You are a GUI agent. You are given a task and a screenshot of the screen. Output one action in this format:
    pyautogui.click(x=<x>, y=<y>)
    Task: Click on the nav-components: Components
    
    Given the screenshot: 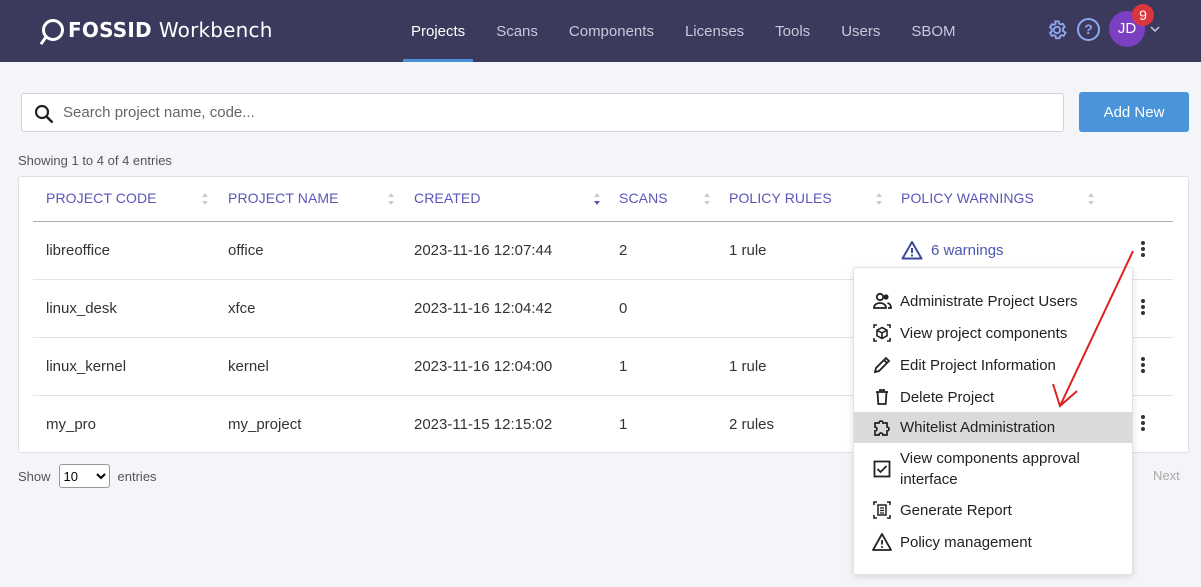 What is the action you would take?
    pyautogui.click(x=611, y=31)
    